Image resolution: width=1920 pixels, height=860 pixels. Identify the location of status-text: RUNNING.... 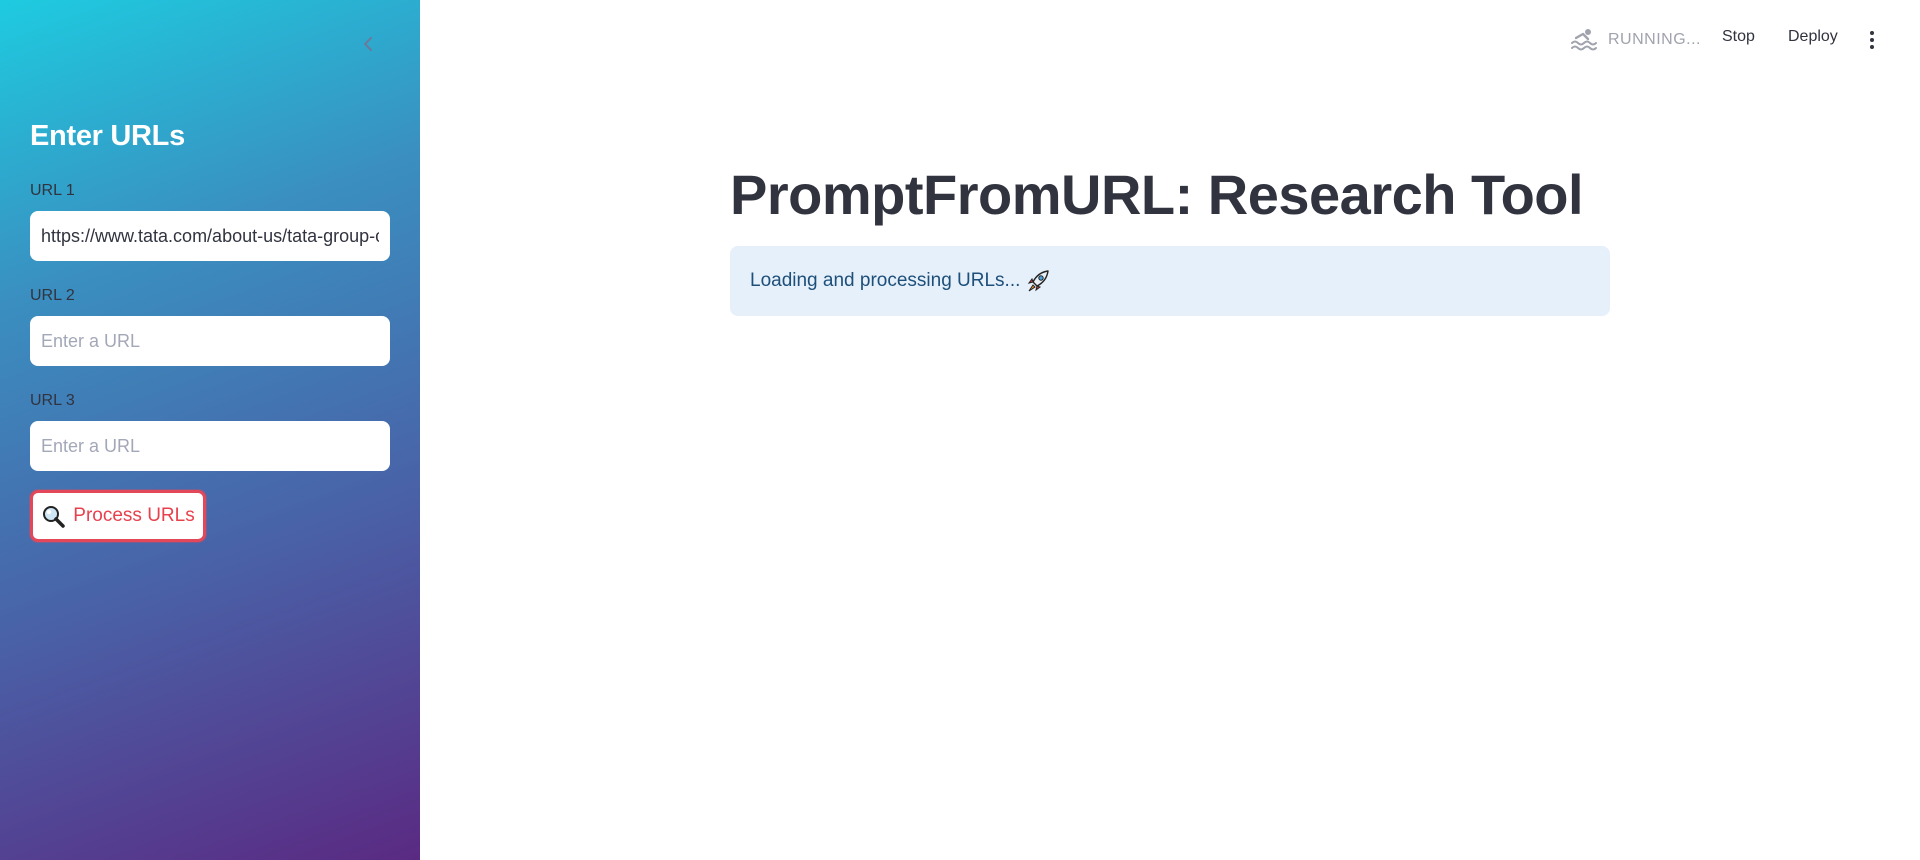
(1654, 39).